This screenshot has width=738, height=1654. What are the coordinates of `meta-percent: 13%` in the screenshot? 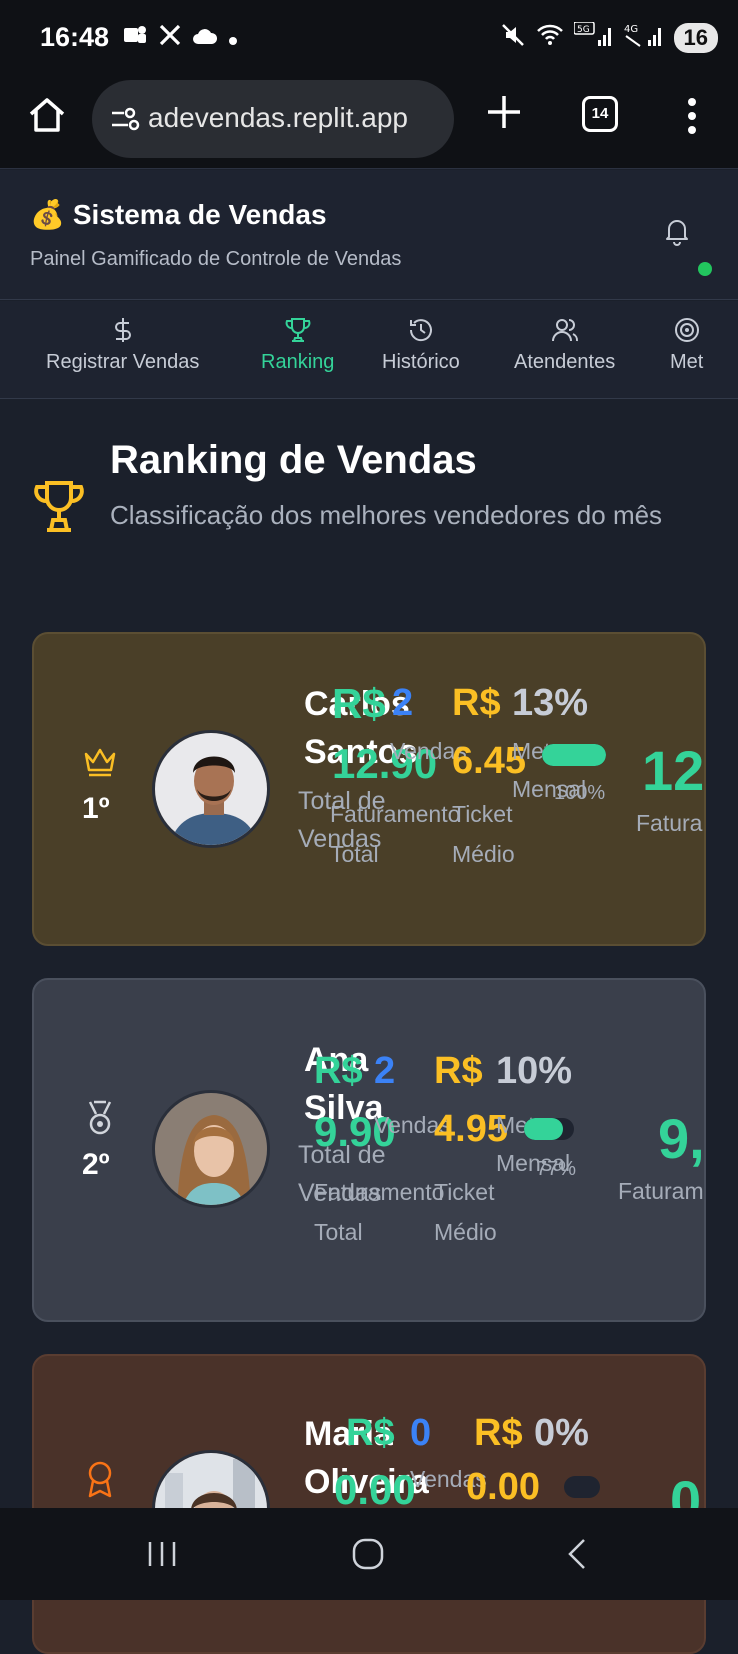 It's located at (550, 703).